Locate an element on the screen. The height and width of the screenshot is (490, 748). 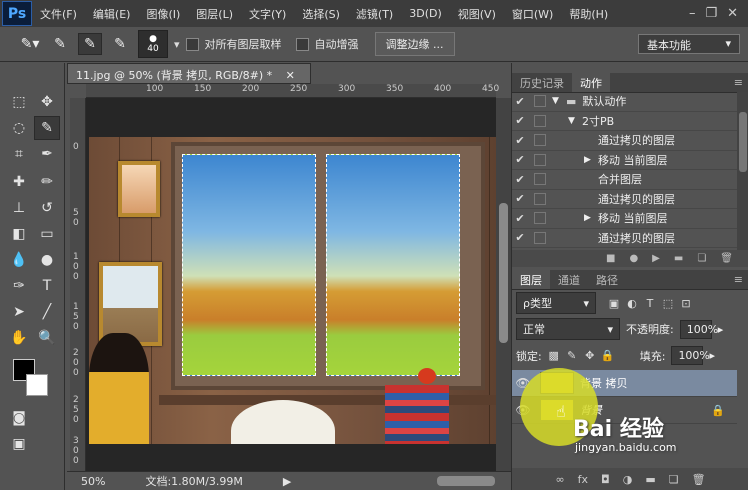
crop-tool-icon: ⌗ is located at coordinates (19, 154).